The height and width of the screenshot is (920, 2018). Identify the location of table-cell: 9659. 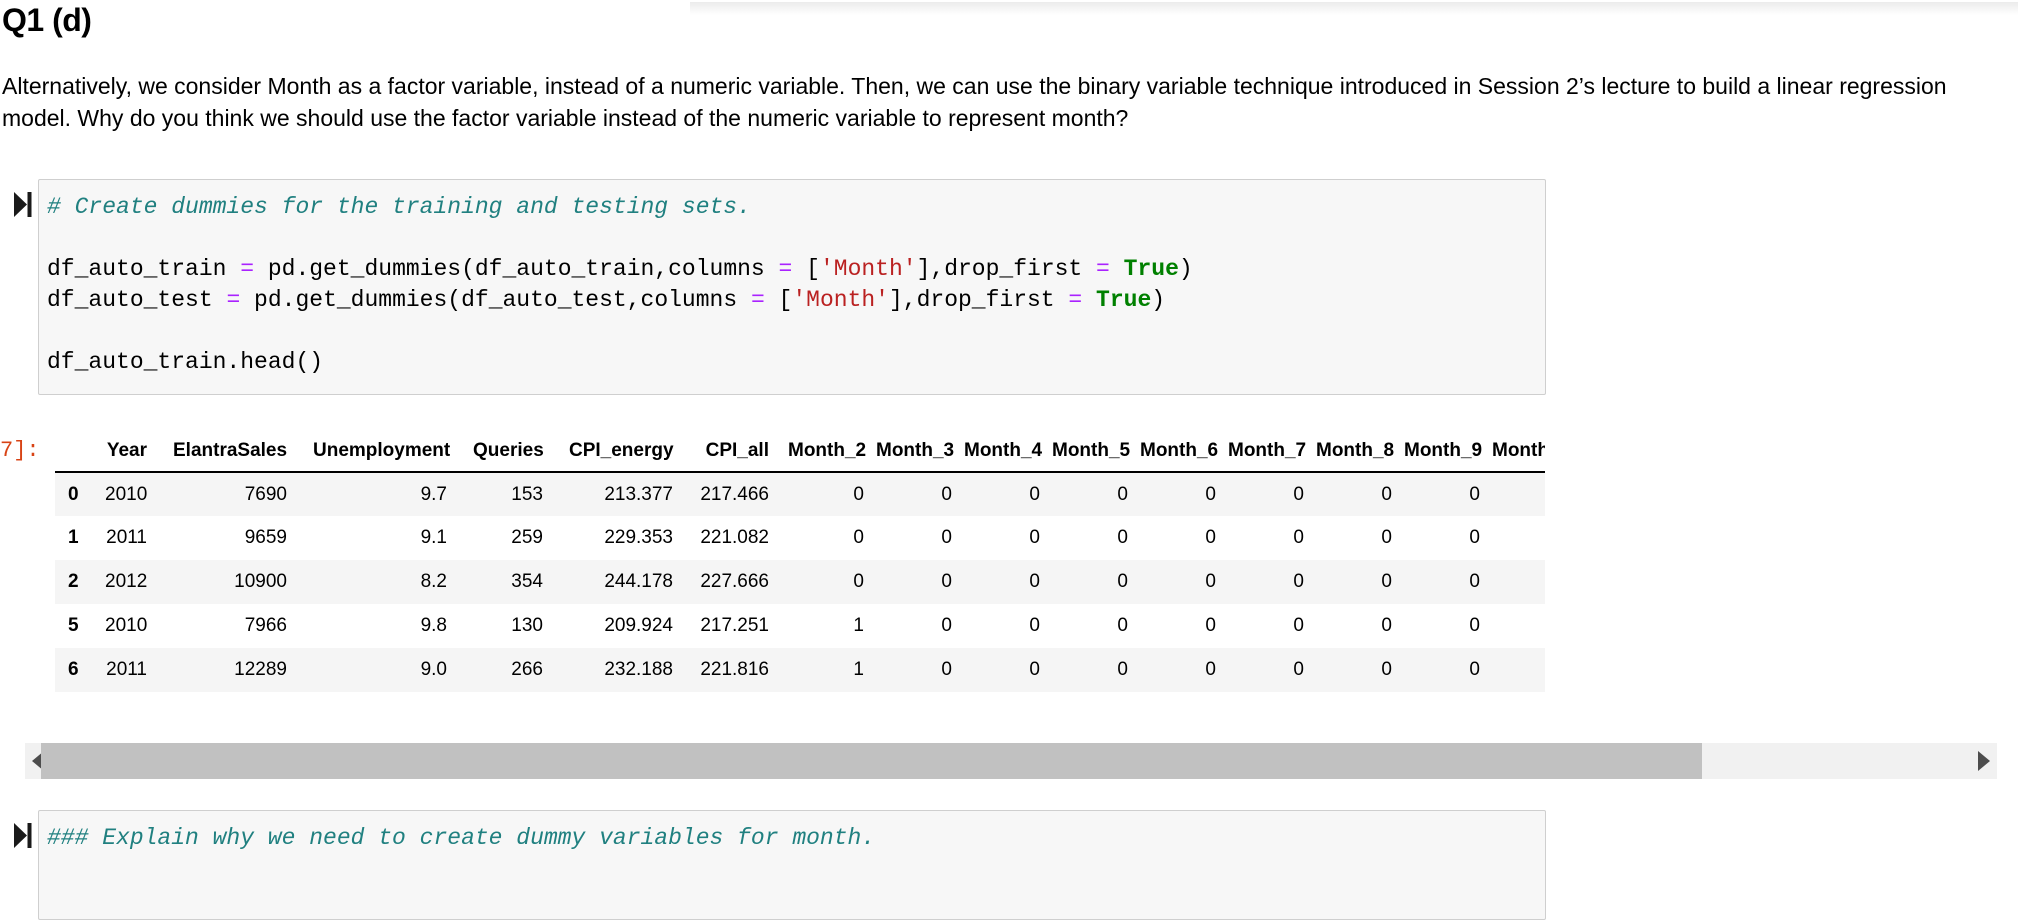
(265, 537).